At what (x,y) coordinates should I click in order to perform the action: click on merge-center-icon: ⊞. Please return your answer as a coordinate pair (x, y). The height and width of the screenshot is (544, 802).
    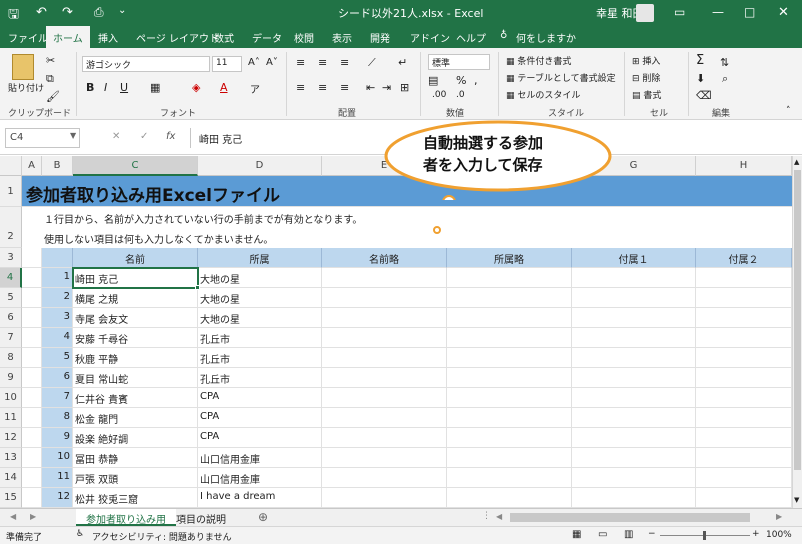
    Looking at the image, I should click on (404, 87).